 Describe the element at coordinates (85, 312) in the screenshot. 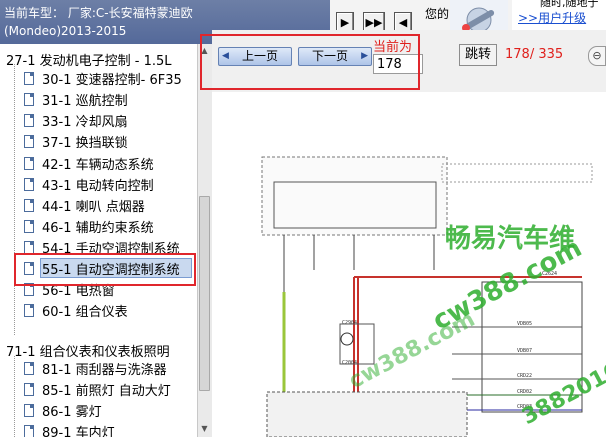

I see `tree-item-label: 60-1 组合仪表` at that location.